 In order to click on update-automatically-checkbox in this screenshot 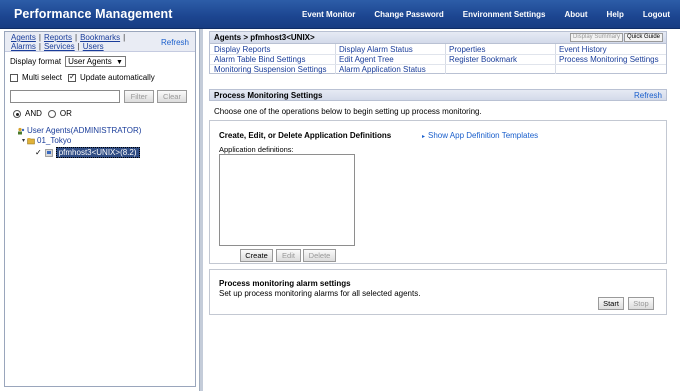, I will do `click(72, 77)`.